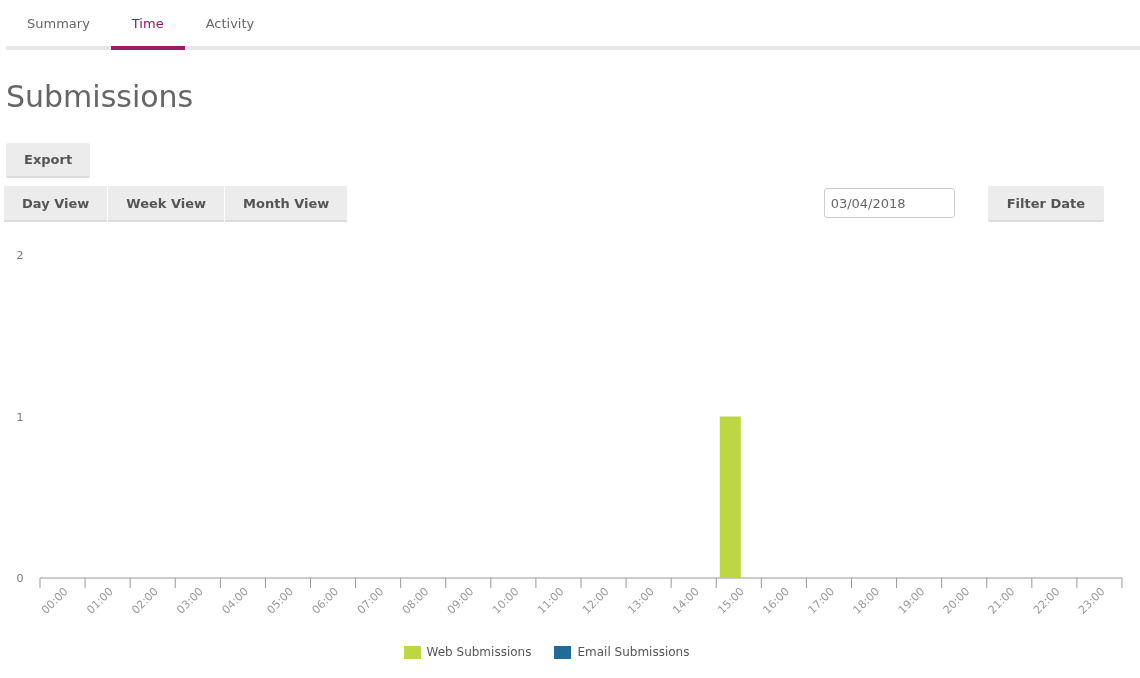 Image resolution: width=1140 pixels, height=678 pixels. What do you see at coordinates (100, 97) in the screenshot?
I see `page-title: Submissions` at bounding box center [100, 97].